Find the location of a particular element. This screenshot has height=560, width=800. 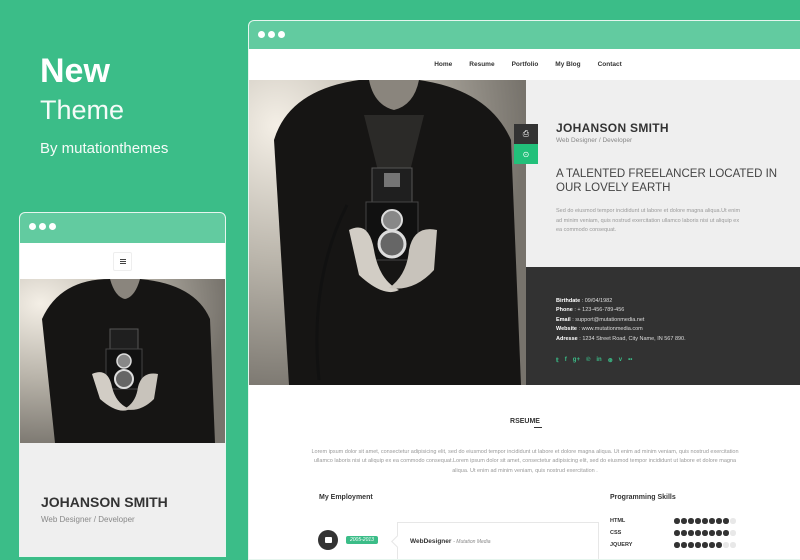

contact-phone: Phone : + 123-456-789-456 is located at coordinates (590, 310).